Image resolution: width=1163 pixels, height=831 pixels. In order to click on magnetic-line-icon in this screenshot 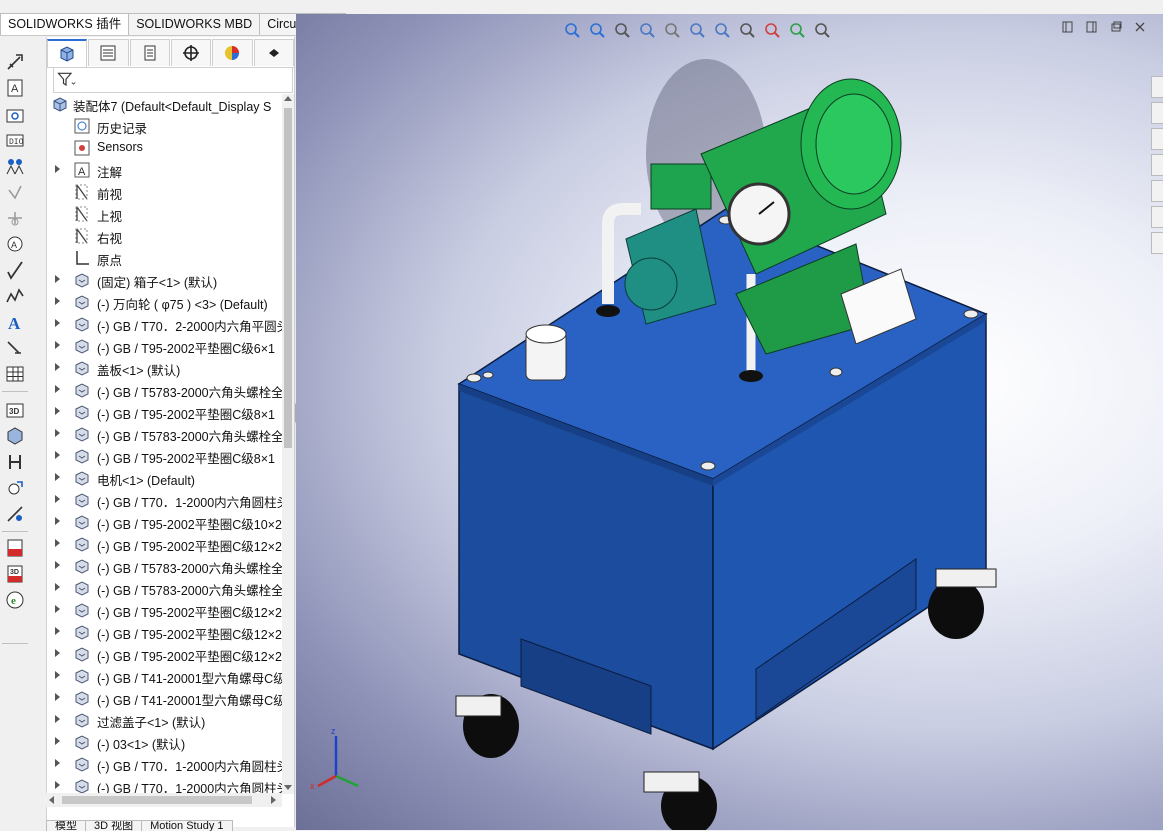, I will do `click(15, 166)`.